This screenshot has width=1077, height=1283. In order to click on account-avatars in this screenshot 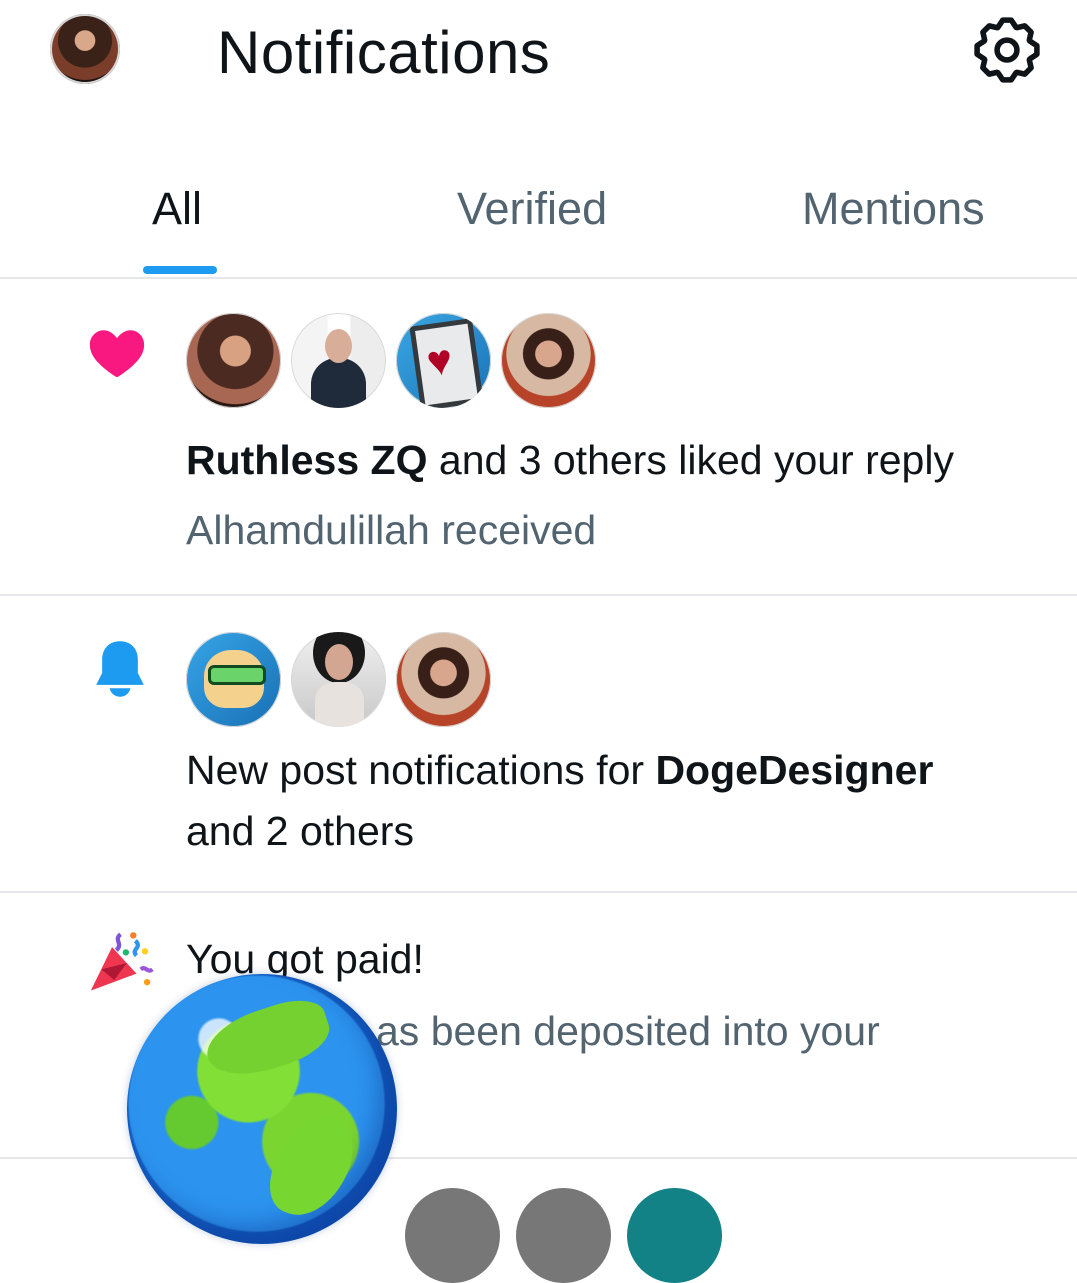, I will do `click(338, 679)`.